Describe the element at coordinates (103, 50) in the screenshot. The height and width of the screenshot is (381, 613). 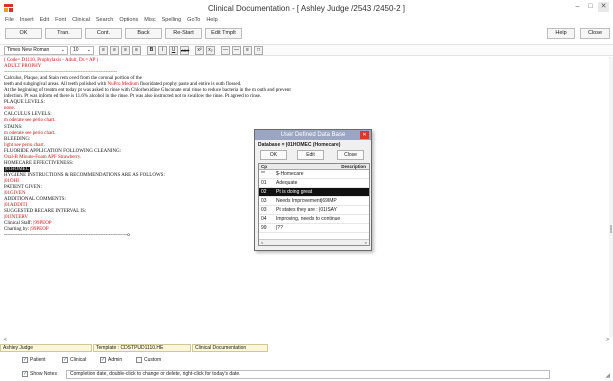
I see `align-left-icon: ≡` at that location.